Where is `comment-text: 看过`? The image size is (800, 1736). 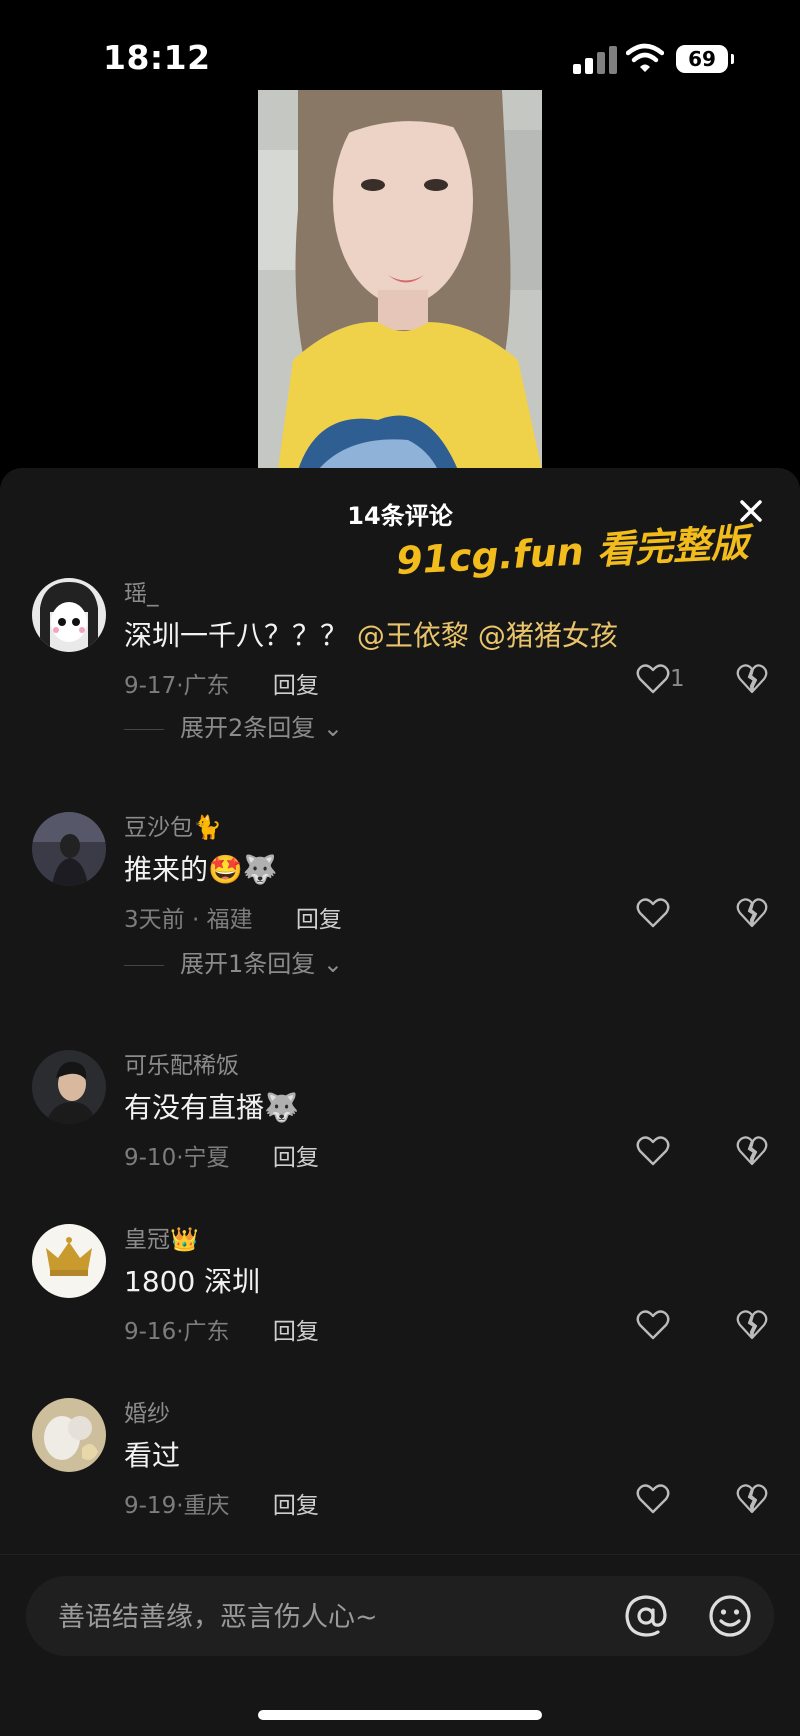
comment-text: 看过 is located at coordinates (152, 1455).